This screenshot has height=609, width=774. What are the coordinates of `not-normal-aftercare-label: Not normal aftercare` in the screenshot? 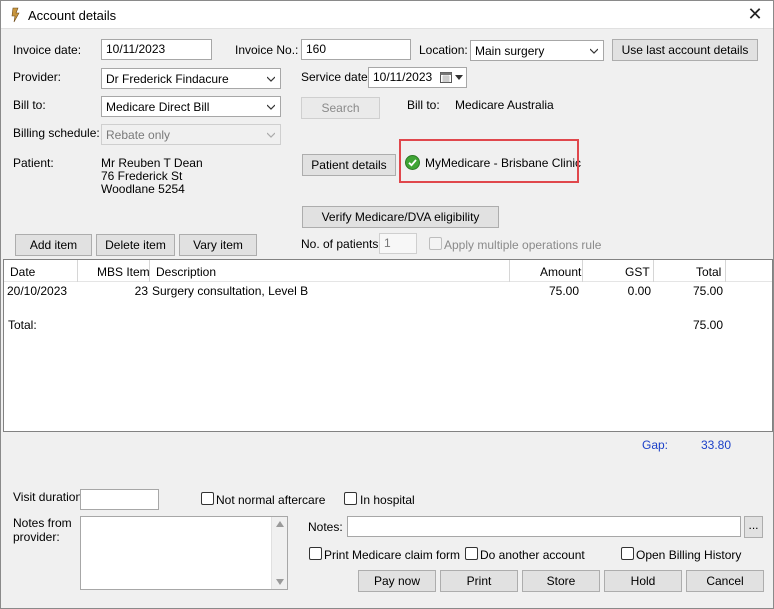 It's located at (271, 500).